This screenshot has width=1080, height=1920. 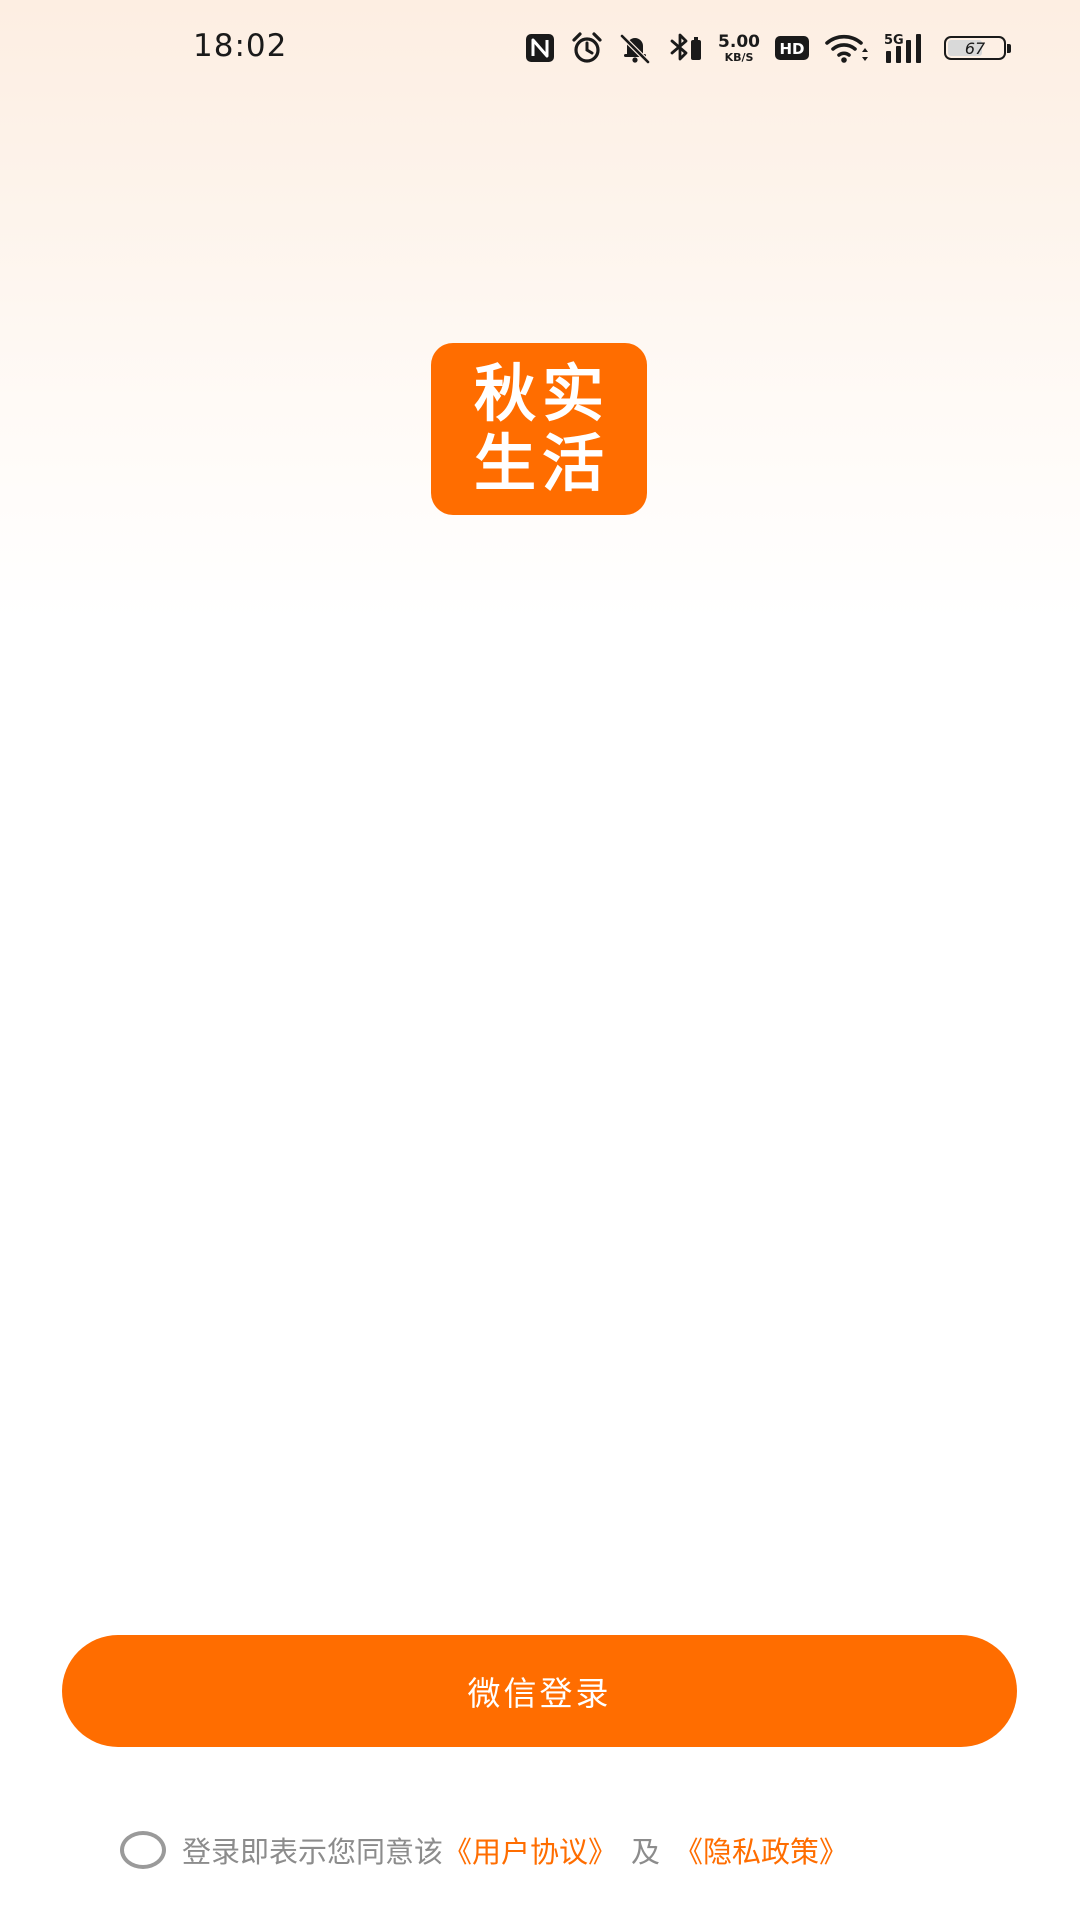 I want to click on agreement-row: 登录即表示您同意该 《用户协议》 及 《隐私政策》, so click(x=484, y=1850).